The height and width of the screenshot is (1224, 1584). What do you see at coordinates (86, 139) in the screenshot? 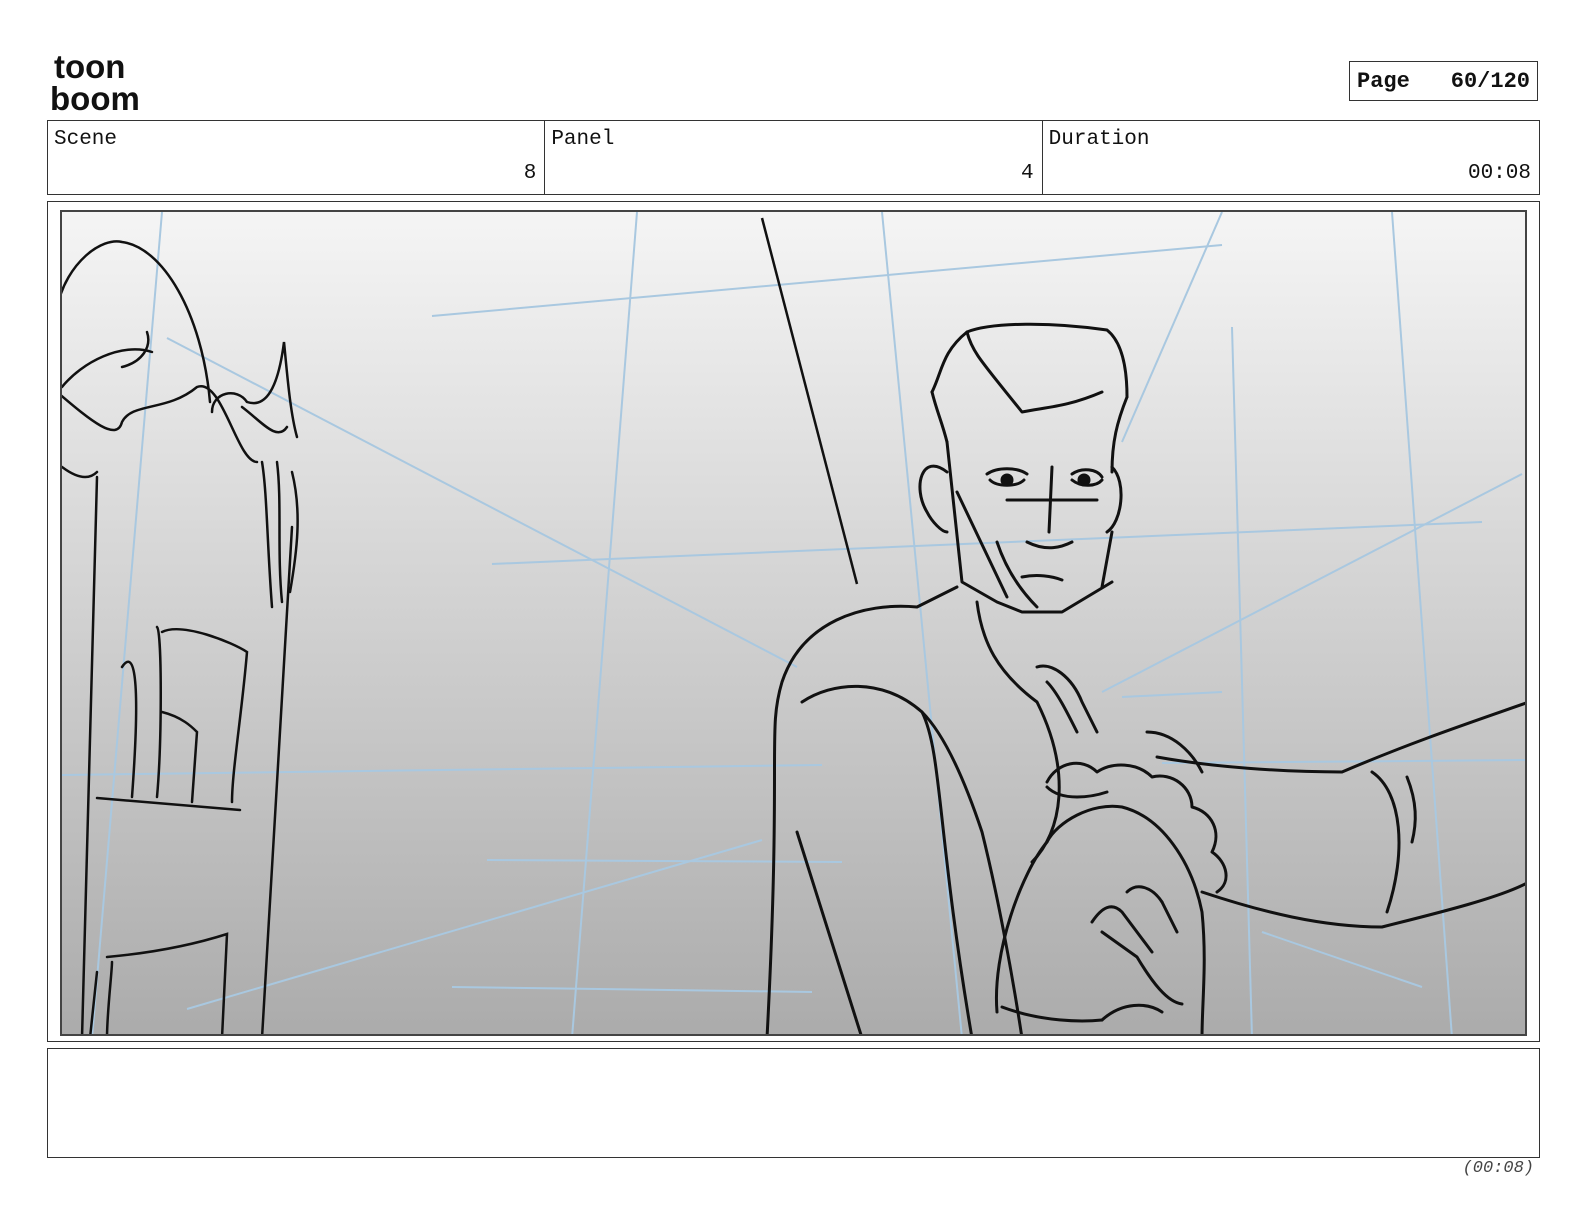
I see `scene-label: Scene` at bounding box center [86, 139].